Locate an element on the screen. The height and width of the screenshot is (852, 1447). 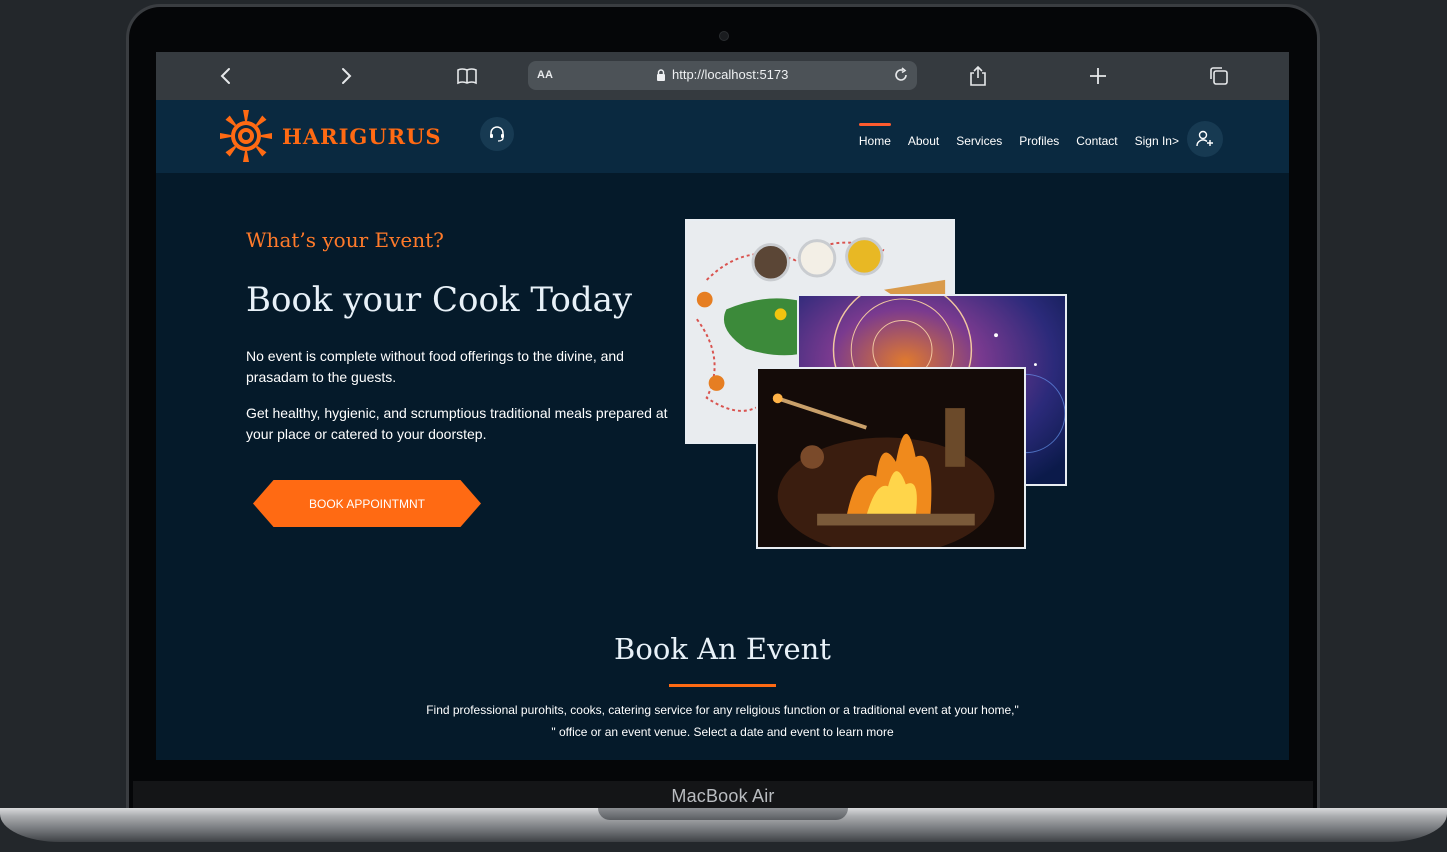
hero-eyebrow: What’s your Event? is located at coordinates (345, 240).